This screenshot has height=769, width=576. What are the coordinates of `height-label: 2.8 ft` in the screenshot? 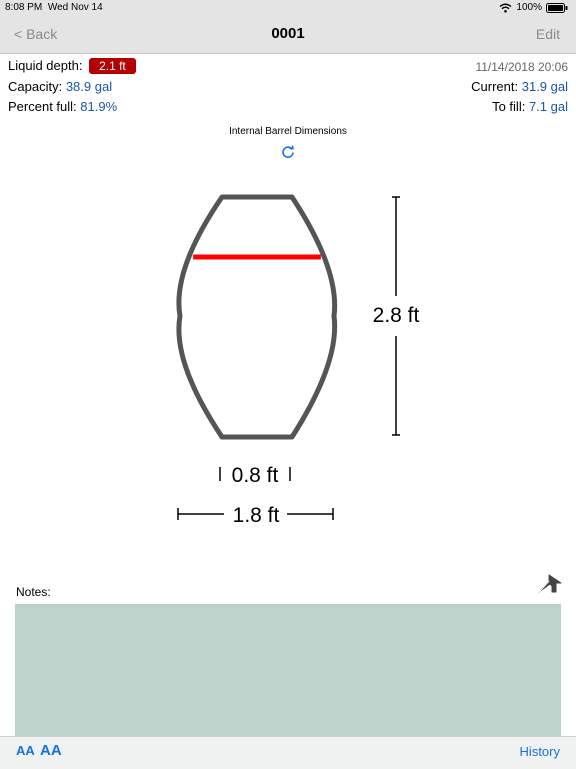 It's located at (396, 315).